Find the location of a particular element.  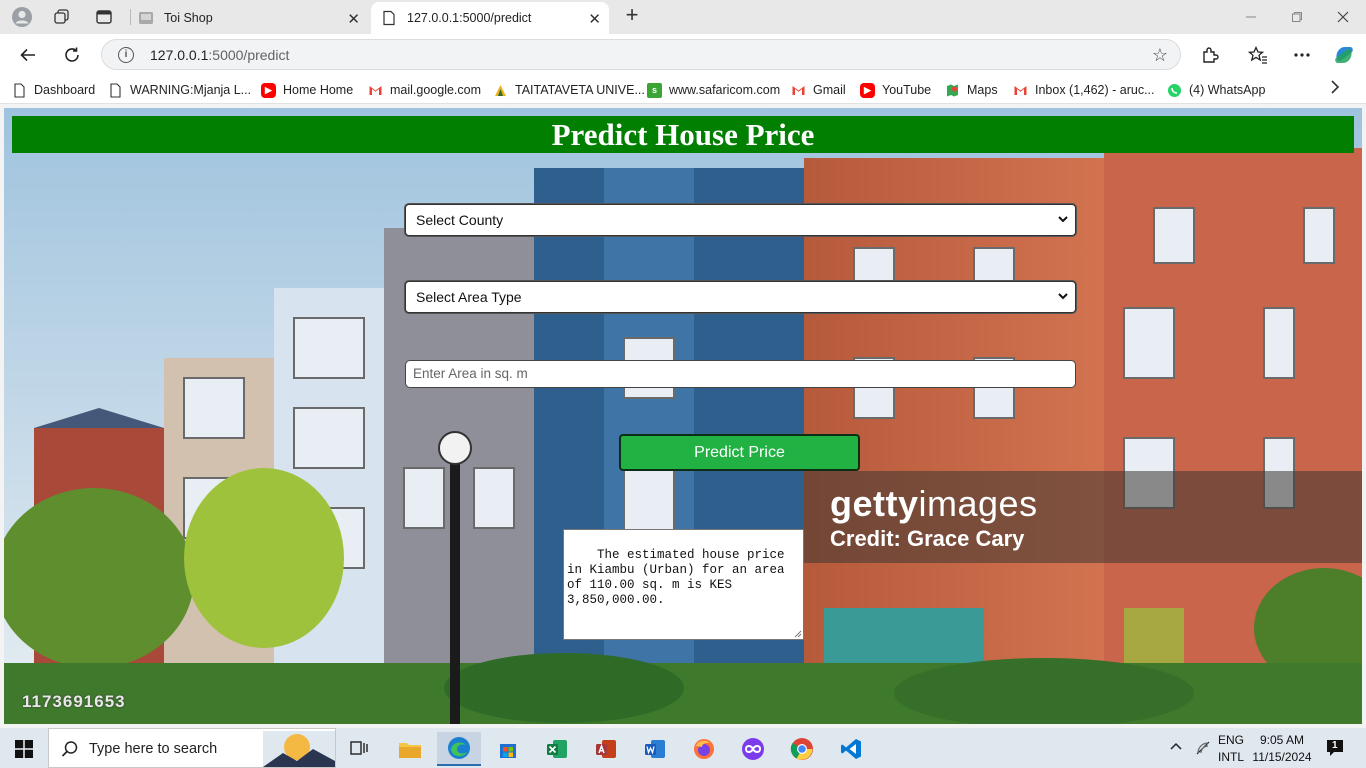

url-text: 127.0.0.1:5000/predict is located at coordinates (219, 55).